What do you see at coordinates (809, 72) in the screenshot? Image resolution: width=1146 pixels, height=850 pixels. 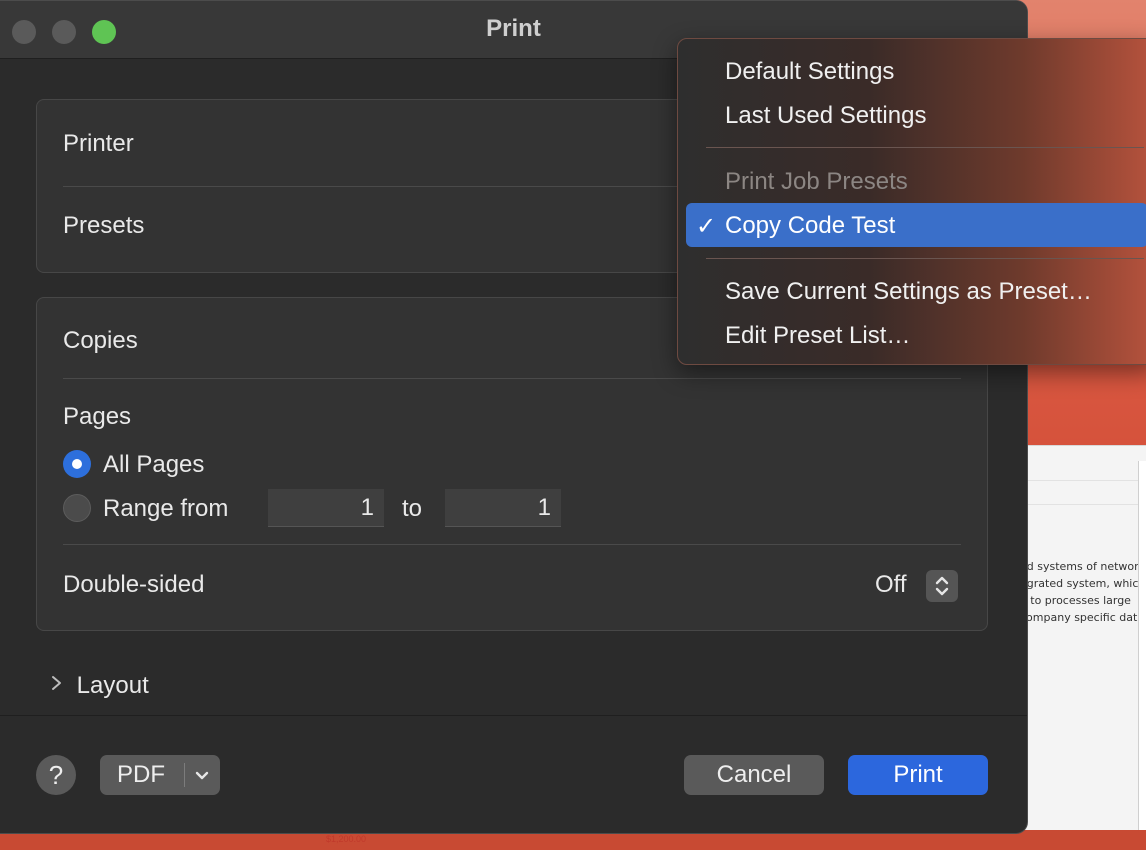 I see `menu-item-default-settings: Default Settings` at bounding box center [809, 72].